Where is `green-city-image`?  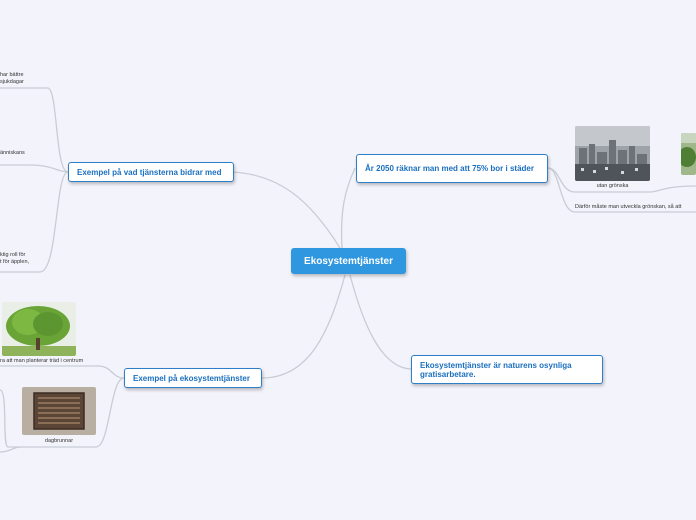 green-city-image is located at coordinates (688, 154).